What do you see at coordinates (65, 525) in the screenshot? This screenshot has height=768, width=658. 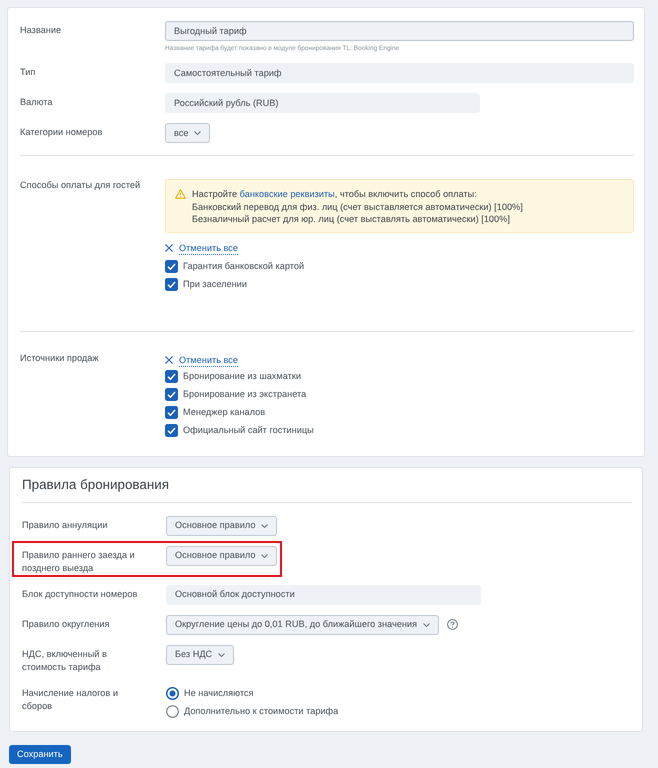 I see `field-label: Правило аннуляции` at bounding box center [65, 525].